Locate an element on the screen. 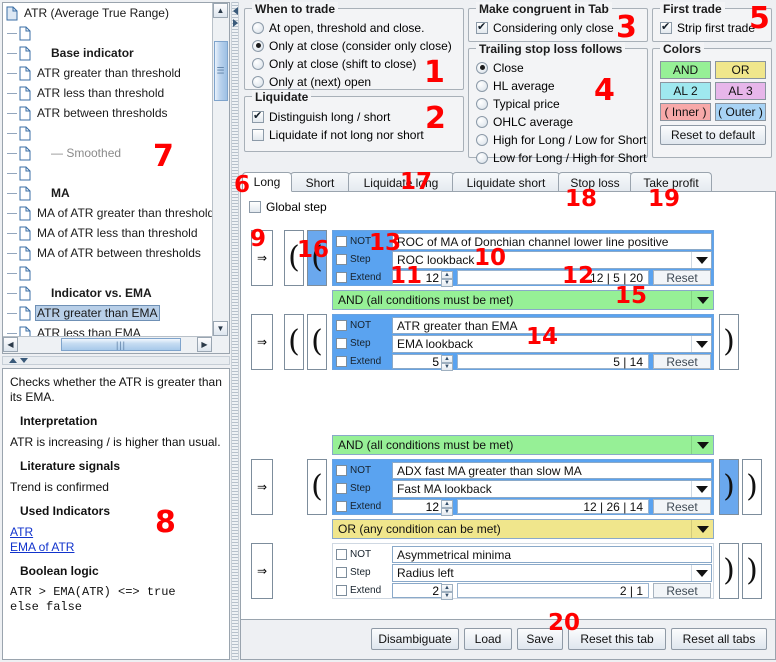 This screenshot has width=776, height=662. tree-root-node: ATR (Average True Range) is located at coordinates (107, 13).